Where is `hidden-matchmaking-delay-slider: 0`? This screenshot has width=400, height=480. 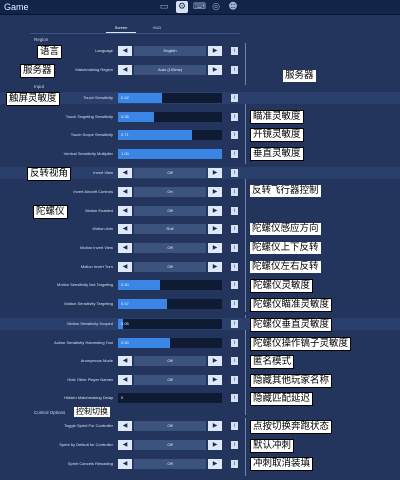
hidden-matchmaking-delay-slider: 0 is located at coordinates (170, 398).